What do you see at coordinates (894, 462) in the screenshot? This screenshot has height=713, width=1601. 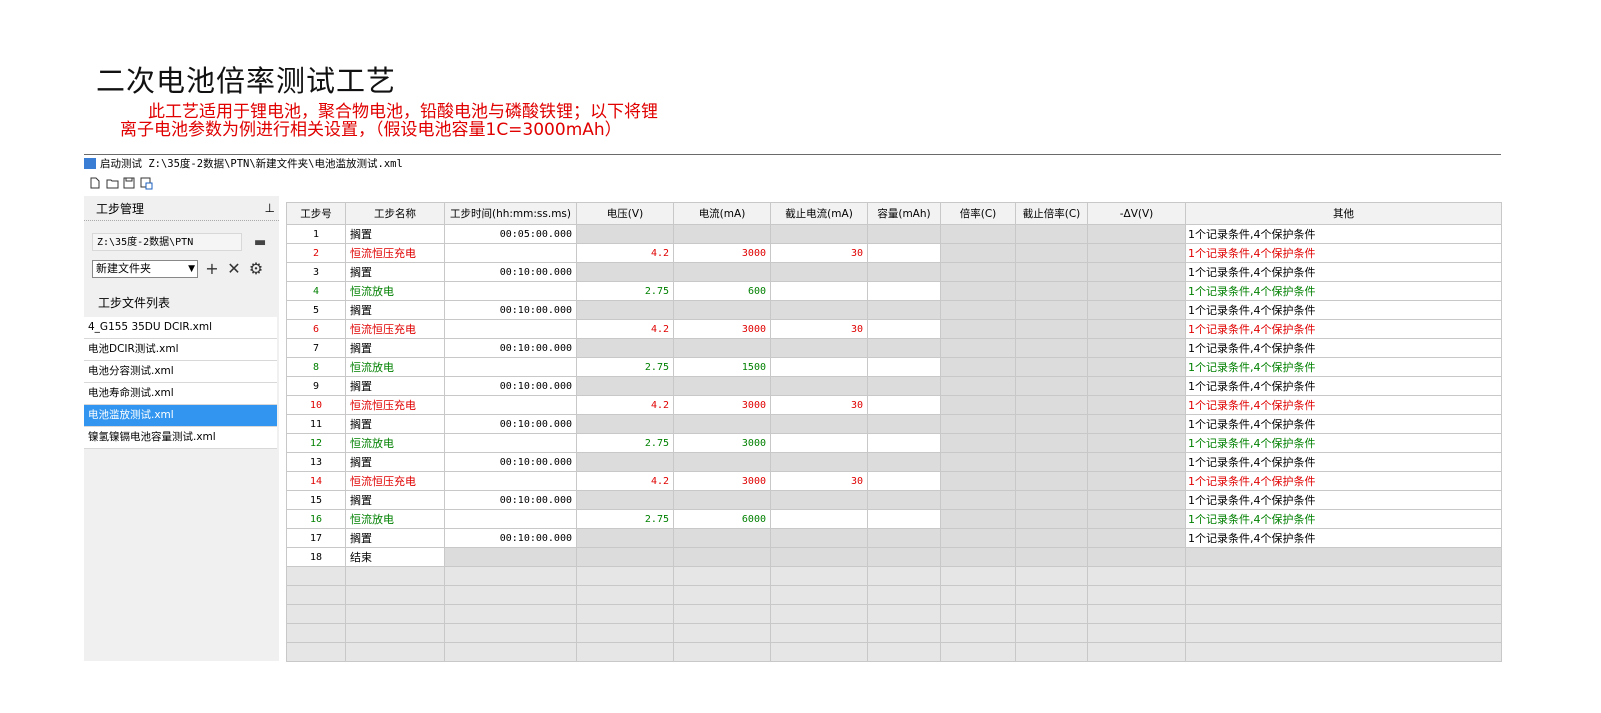 I see `table-row: 13 搁置 00:10:00.000 1个记录条件,4个保护条件` at bounding box center [894, 462].